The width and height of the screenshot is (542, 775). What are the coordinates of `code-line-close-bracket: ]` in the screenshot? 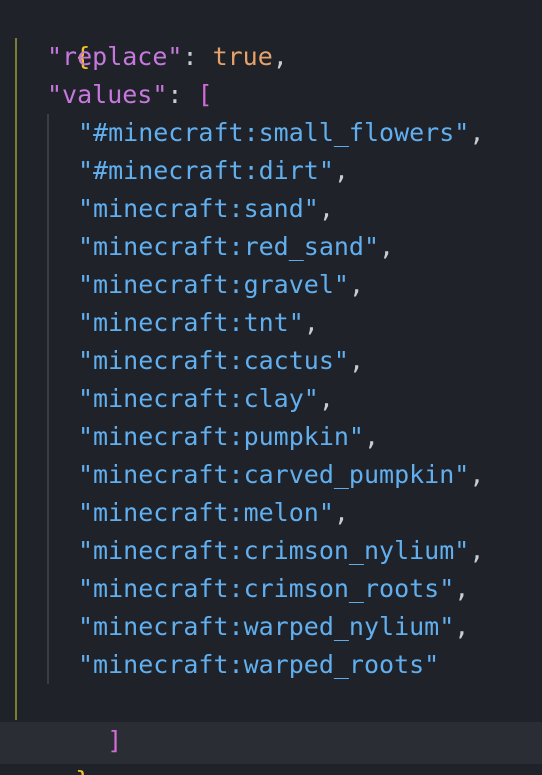 It's located at (84, 719).